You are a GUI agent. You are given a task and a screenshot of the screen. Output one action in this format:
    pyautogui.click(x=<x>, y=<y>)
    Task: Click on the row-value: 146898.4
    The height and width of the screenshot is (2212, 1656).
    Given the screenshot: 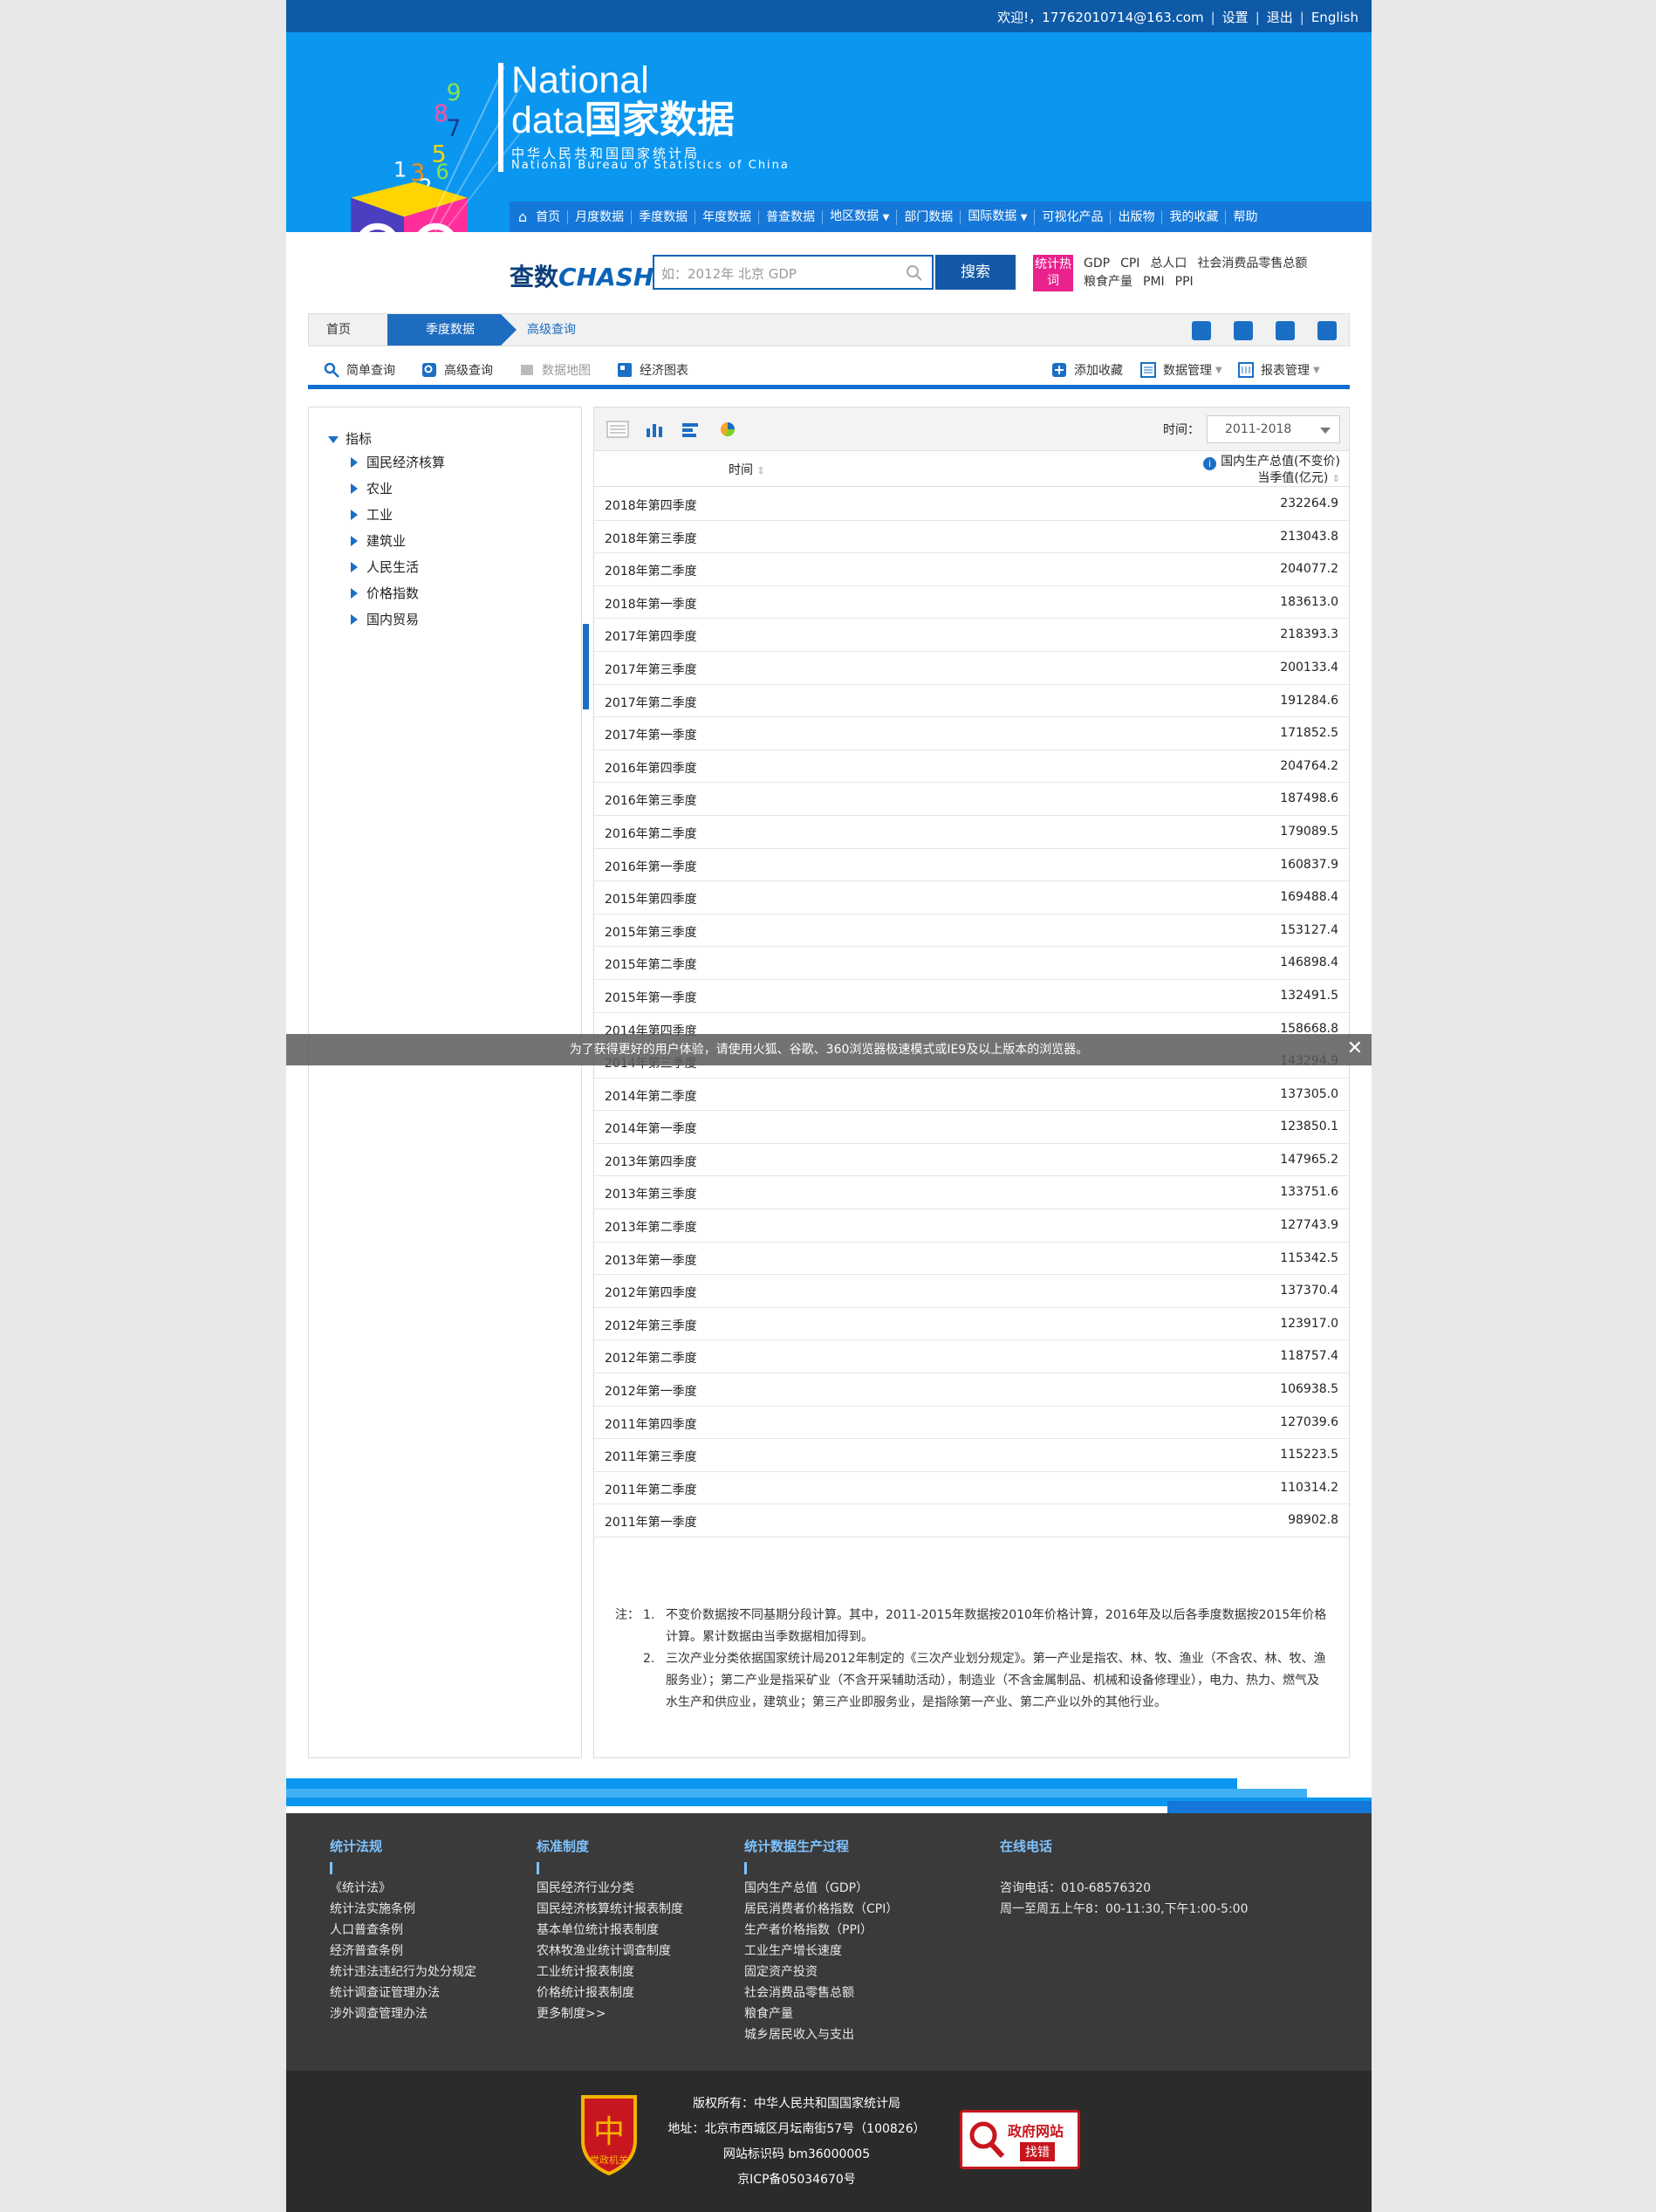 What is the action you would take?
    pyautogui.click(x=1309, y=962)
    